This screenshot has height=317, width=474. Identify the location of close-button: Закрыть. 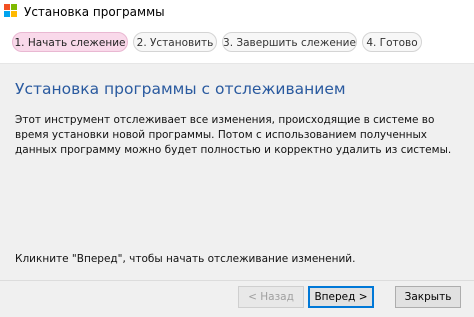
(428, 297).